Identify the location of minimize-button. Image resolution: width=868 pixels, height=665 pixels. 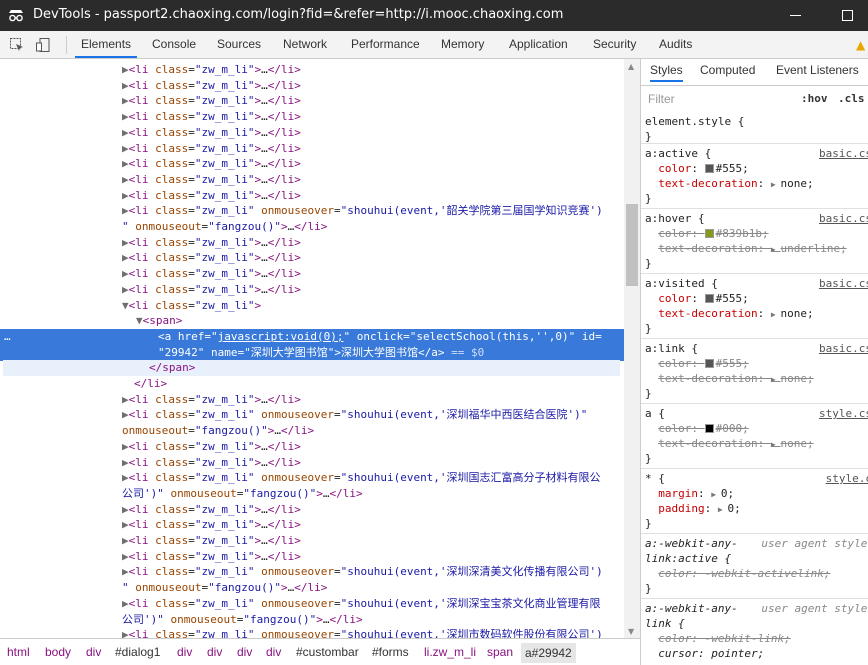
(795, 15).